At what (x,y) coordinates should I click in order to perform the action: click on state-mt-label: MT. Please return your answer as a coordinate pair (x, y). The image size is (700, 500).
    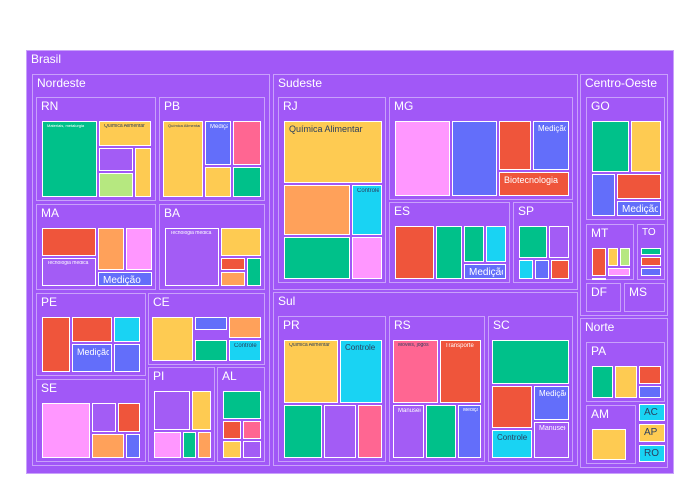
    Looking at the image, I should click on (611, 234).